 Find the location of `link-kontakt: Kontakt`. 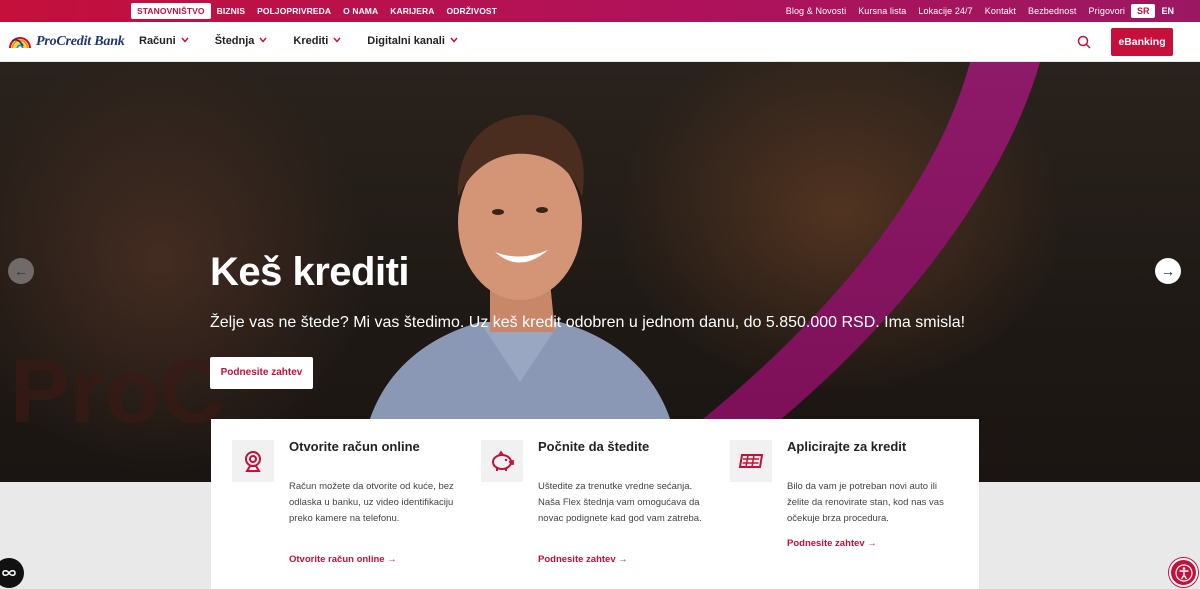

link-kontakt: Kontakt is located at coordinates (1000, 11).